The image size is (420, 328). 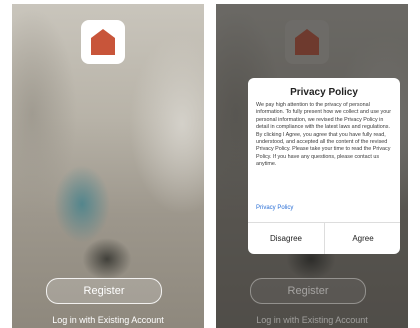 What do you see at coordinates (324, 92) in the screenshot?
I see `dialog-title: Privacy Policy` at bounding box center [324, 92].